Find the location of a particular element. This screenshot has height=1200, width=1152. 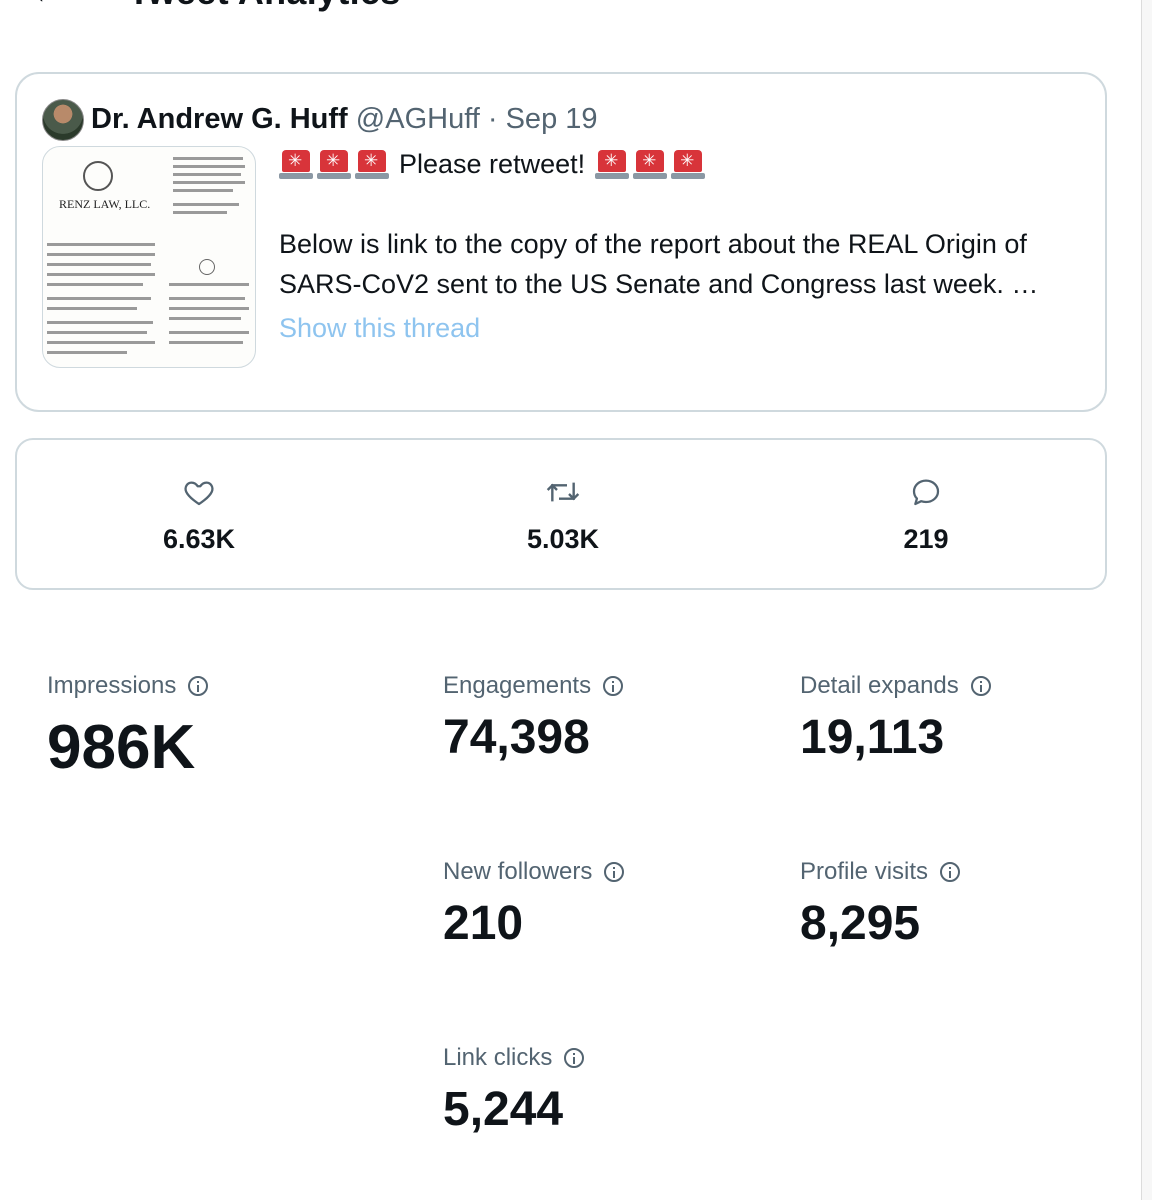

profile-visits-value: 8,295 is located at coordinates (860, 923).